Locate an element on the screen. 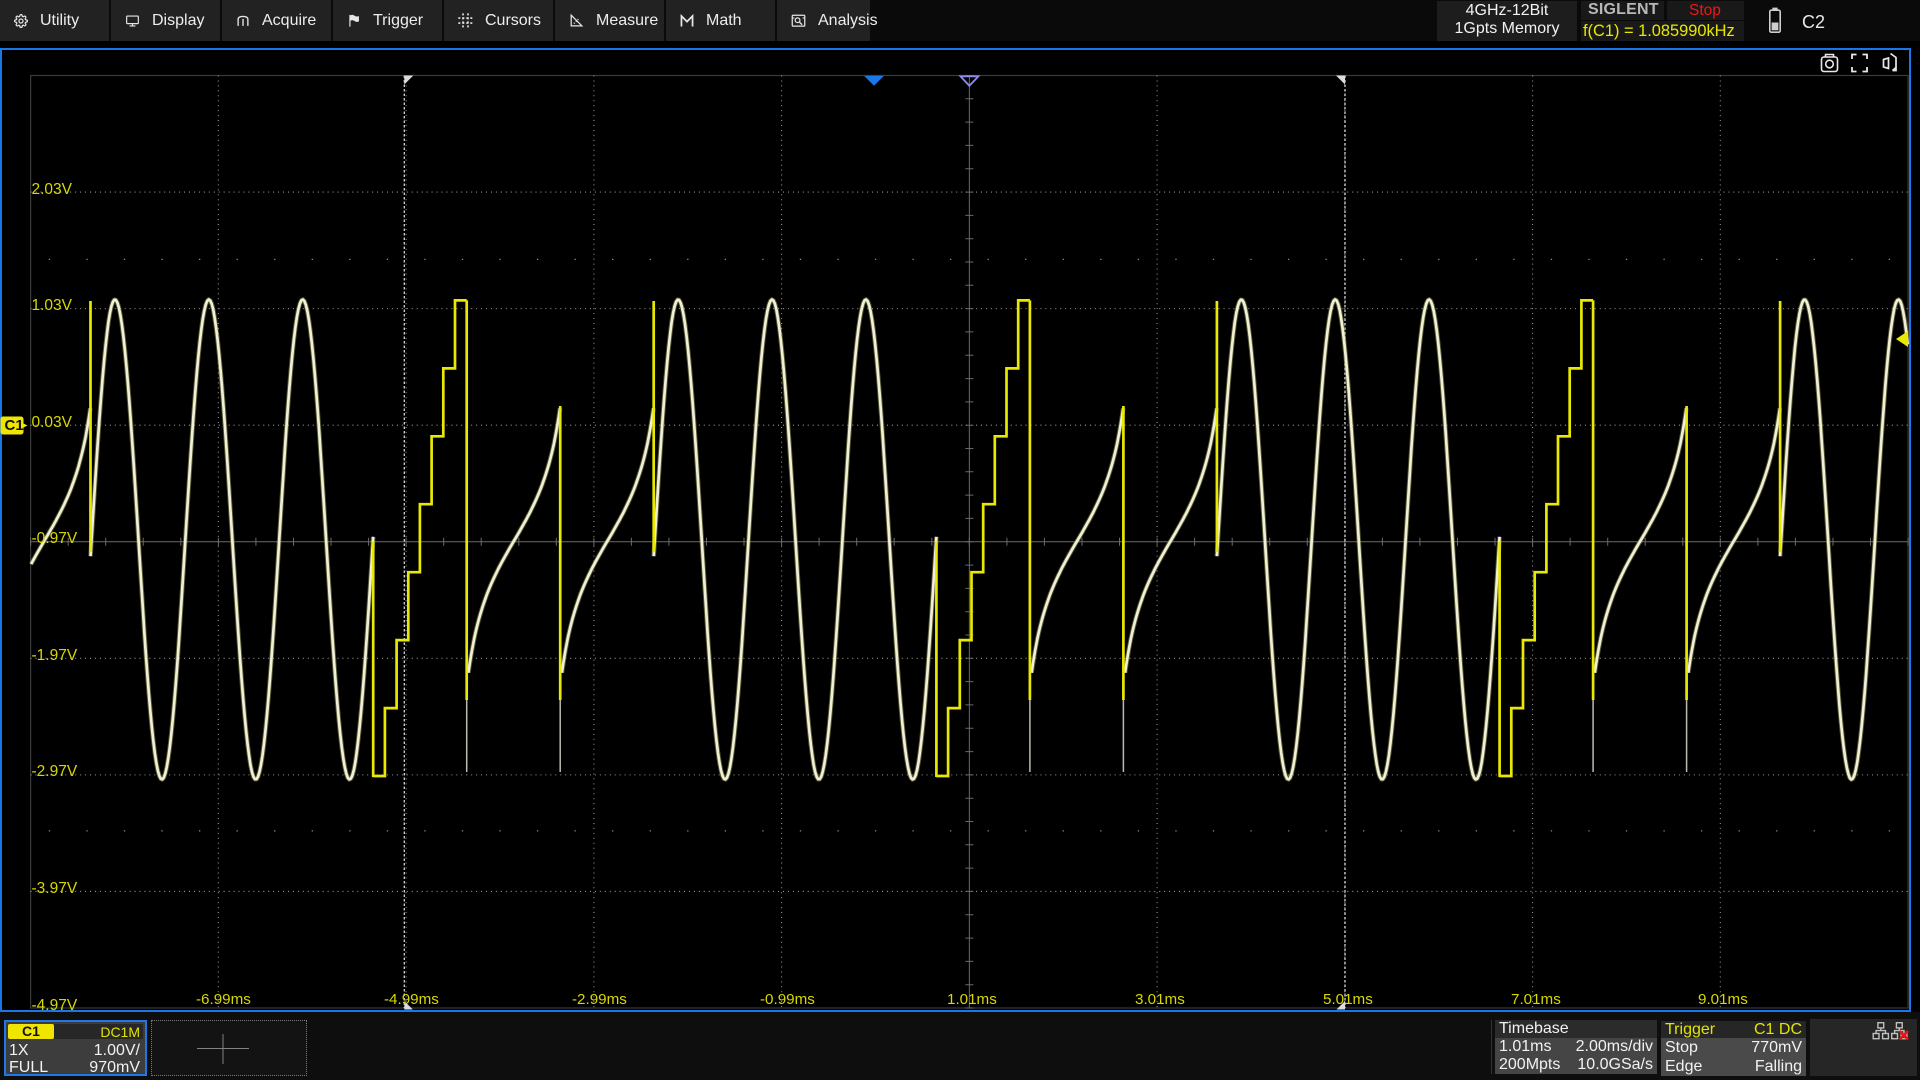  svg-text: 3.01ms is located at coordinates (1160, 999).